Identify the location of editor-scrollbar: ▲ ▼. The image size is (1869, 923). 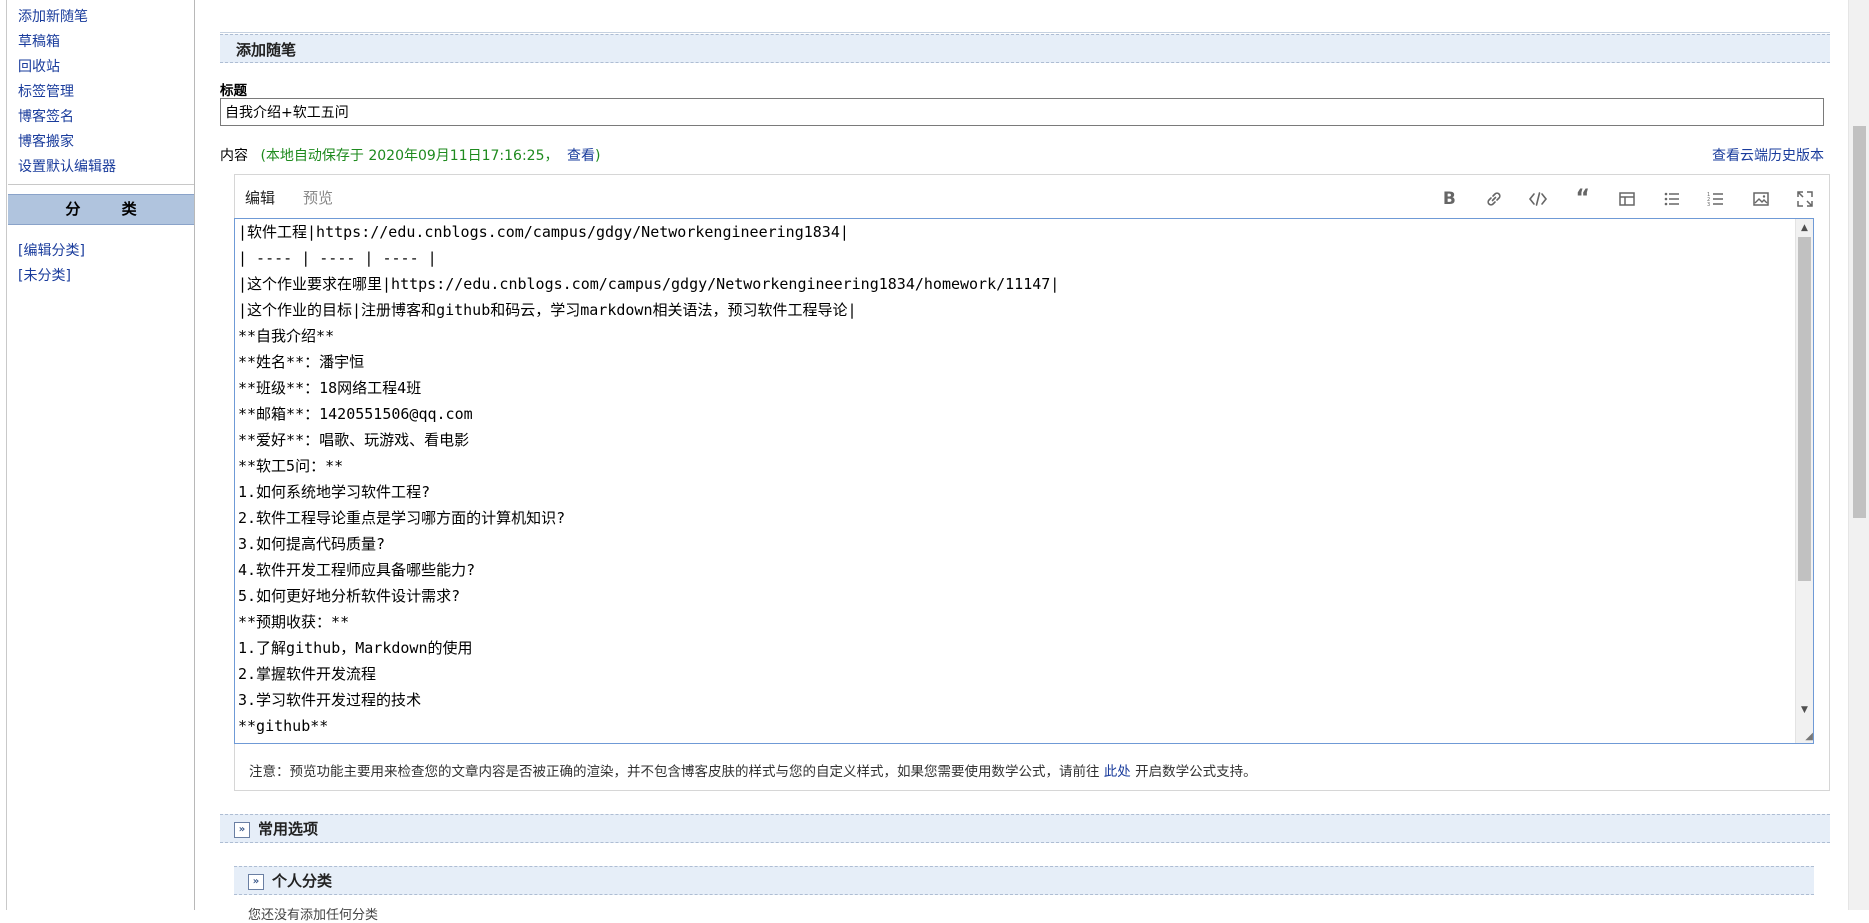
(1804, 481).